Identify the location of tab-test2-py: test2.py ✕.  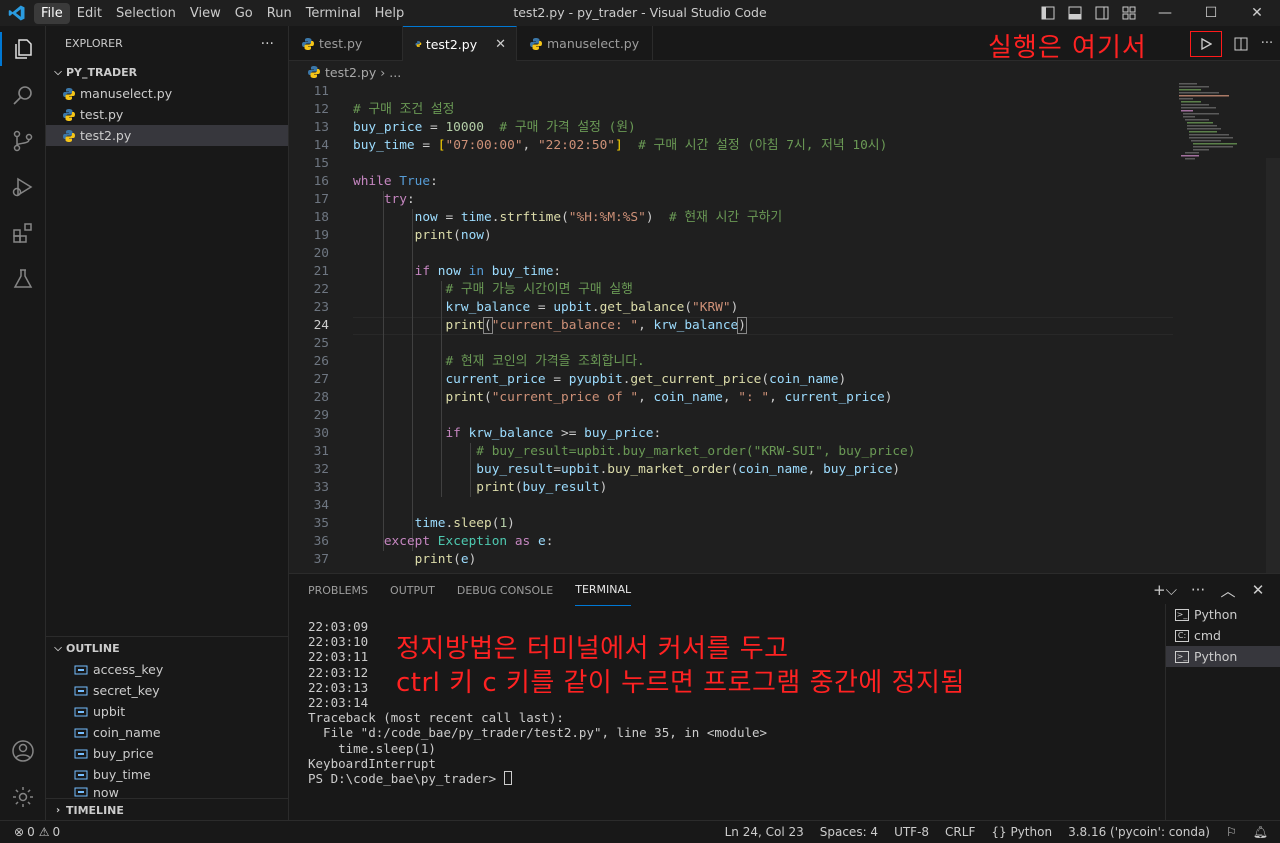
(460, 43).